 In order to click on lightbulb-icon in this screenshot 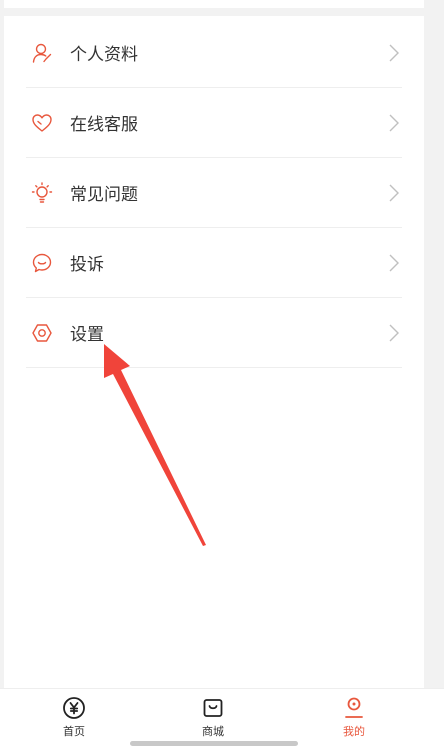, I will do `click(42, 193)`.